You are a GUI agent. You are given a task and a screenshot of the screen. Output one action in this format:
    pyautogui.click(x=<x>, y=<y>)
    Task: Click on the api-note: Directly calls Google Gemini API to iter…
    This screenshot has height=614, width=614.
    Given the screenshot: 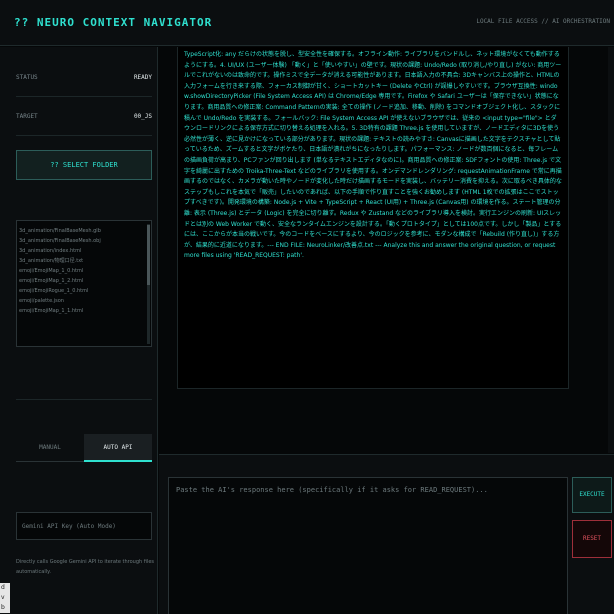 What is the action you would take?
    pyautogui.click(x=85, y=567)
    